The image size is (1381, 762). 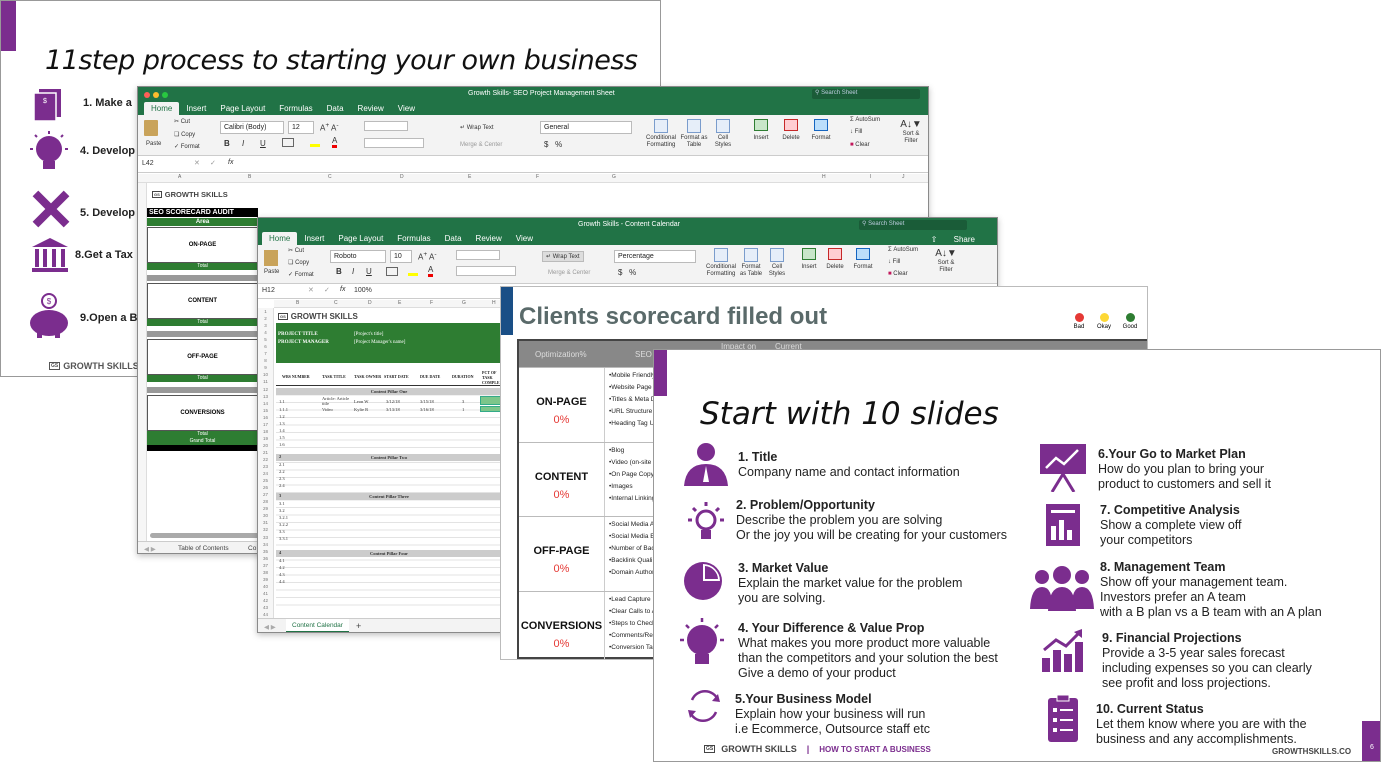 I want to click on wbs-cell: 1.6, so click(x=282, y=444).